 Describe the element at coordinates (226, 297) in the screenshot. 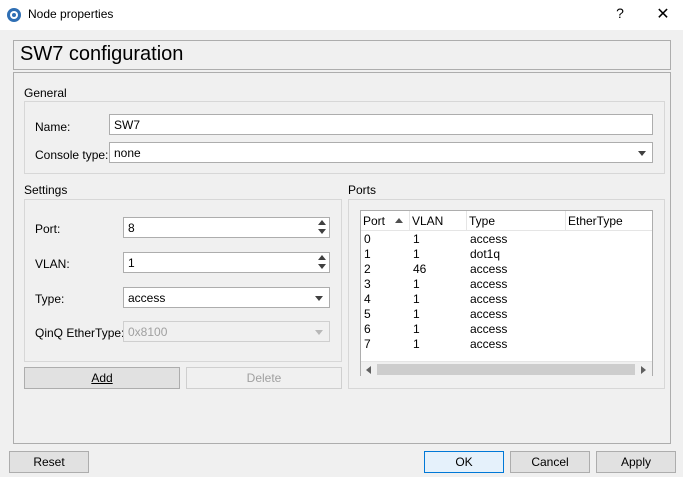

I see `type-select: access` at that location.